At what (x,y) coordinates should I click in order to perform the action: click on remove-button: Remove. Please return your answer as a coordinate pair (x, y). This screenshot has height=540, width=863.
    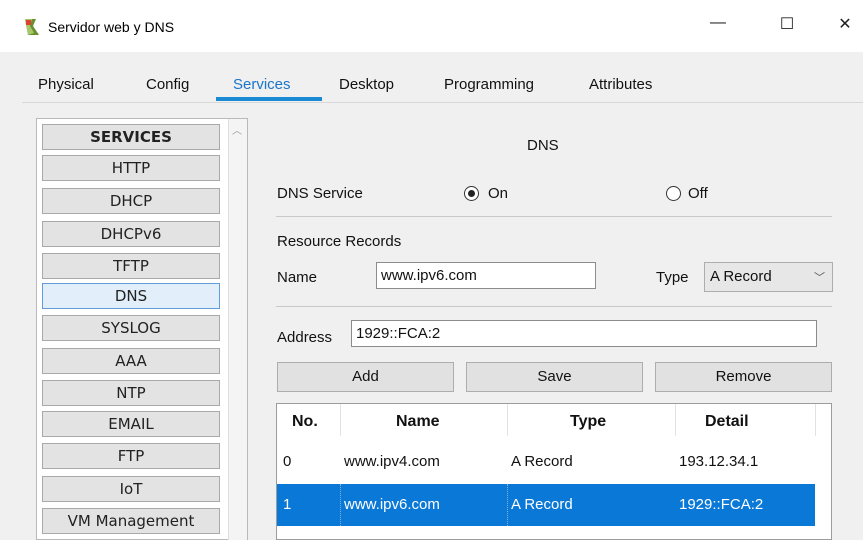
    Looking at the image, I should click on (743, 377).